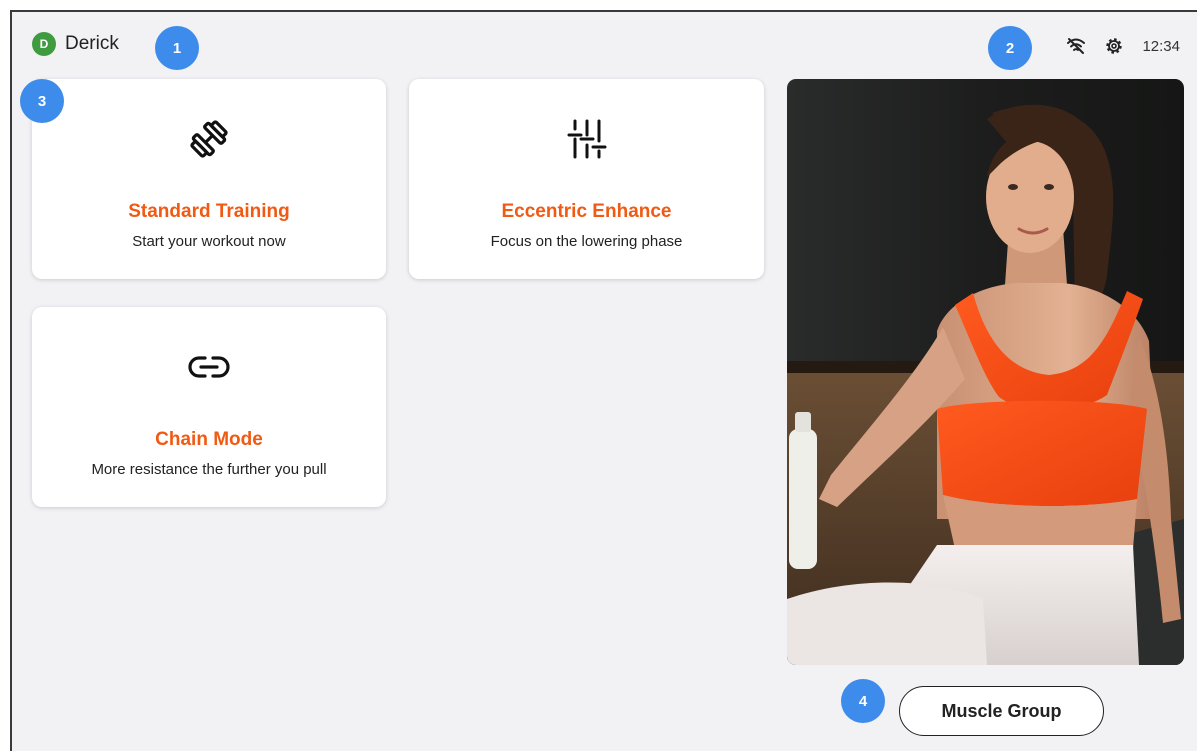 This screenshot has width=1201, height=751. I want to click on link-icon, so click(209, 367).